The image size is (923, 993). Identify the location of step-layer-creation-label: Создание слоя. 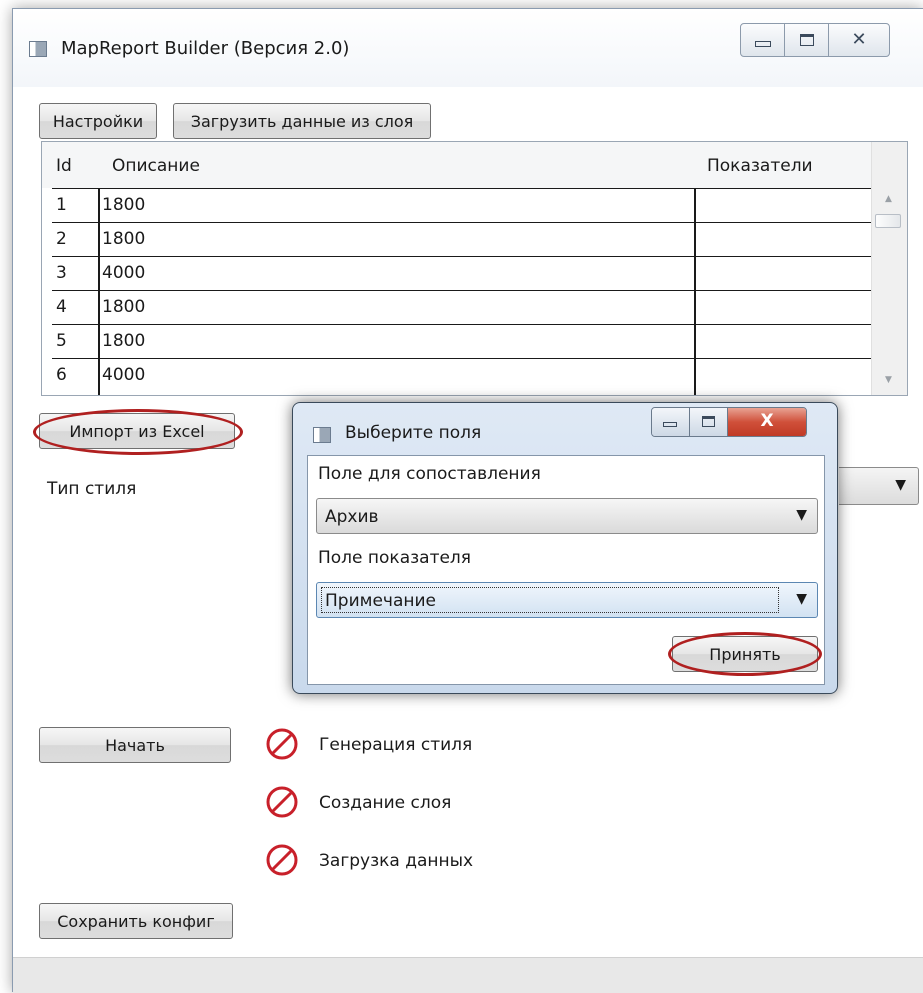
(385, 803).